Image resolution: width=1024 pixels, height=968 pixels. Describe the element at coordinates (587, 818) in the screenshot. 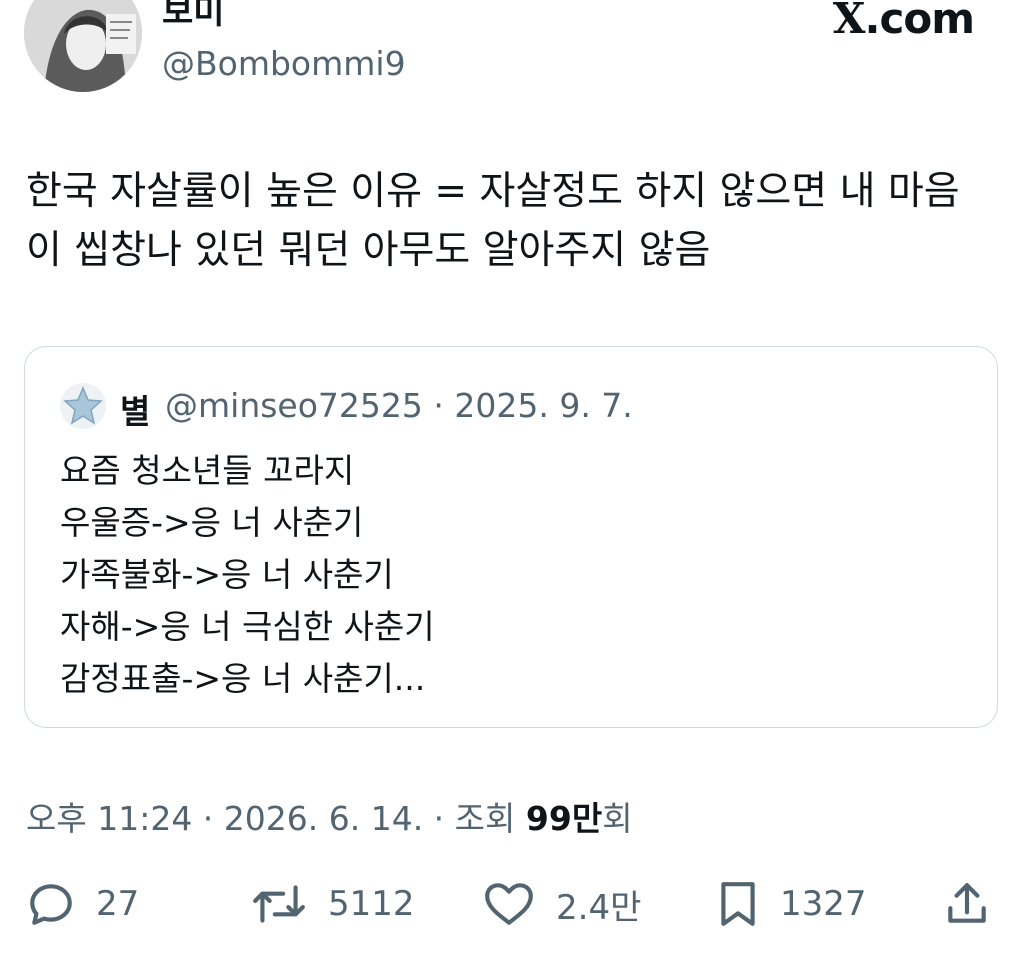

I see `views-unit: 만` at that location.